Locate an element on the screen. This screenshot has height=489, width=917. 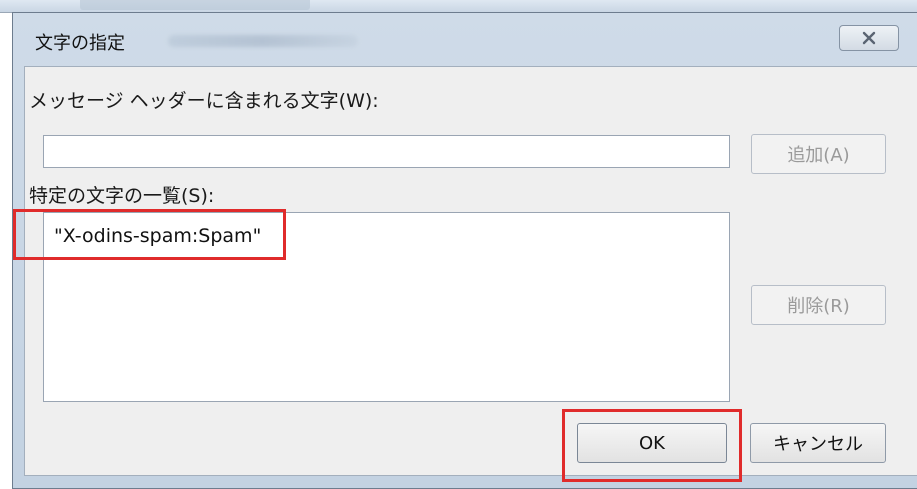
char-list-label: 特定の文字の一覧(S): is located at coordinates (122, 196).